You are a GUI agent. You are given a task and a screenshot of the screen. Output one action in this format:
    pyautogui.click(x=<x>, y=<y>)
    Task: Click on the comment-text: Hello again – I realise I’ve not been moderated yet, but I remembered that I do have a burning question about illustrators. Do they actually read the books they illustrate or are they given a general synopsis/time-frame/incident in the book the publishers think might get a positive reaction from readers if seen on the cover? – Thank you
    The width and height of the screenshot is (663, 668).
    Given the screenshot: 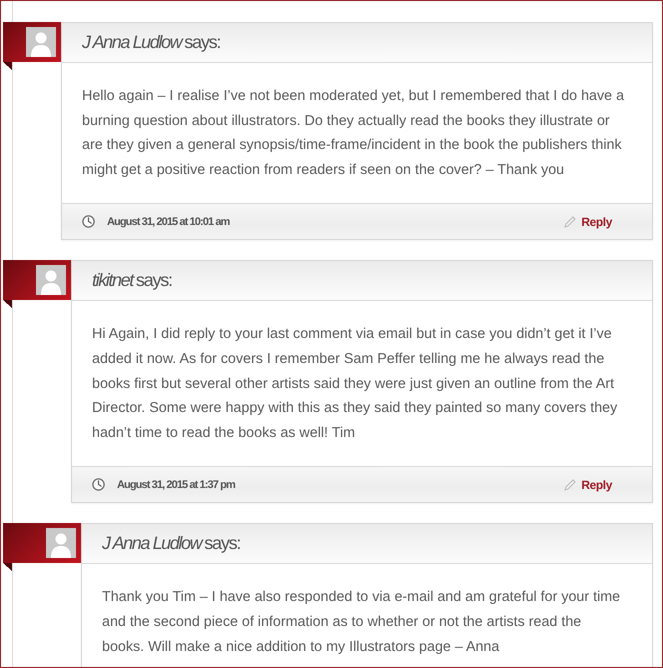 What is the action you would take?
    pyautogui.click(x=353, y=133)
    